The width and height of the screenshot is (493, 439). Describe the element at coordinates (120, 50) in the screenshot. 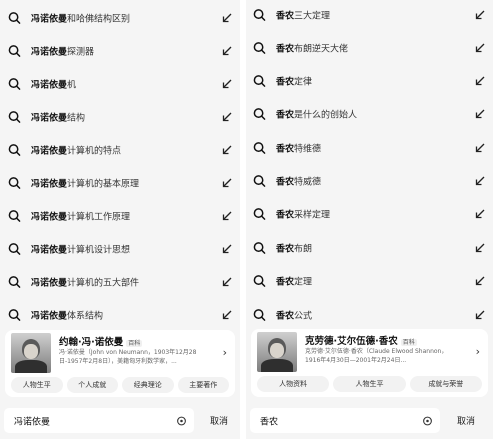

I see `suggestion-item: 冯诺依曼探测器` at that location.